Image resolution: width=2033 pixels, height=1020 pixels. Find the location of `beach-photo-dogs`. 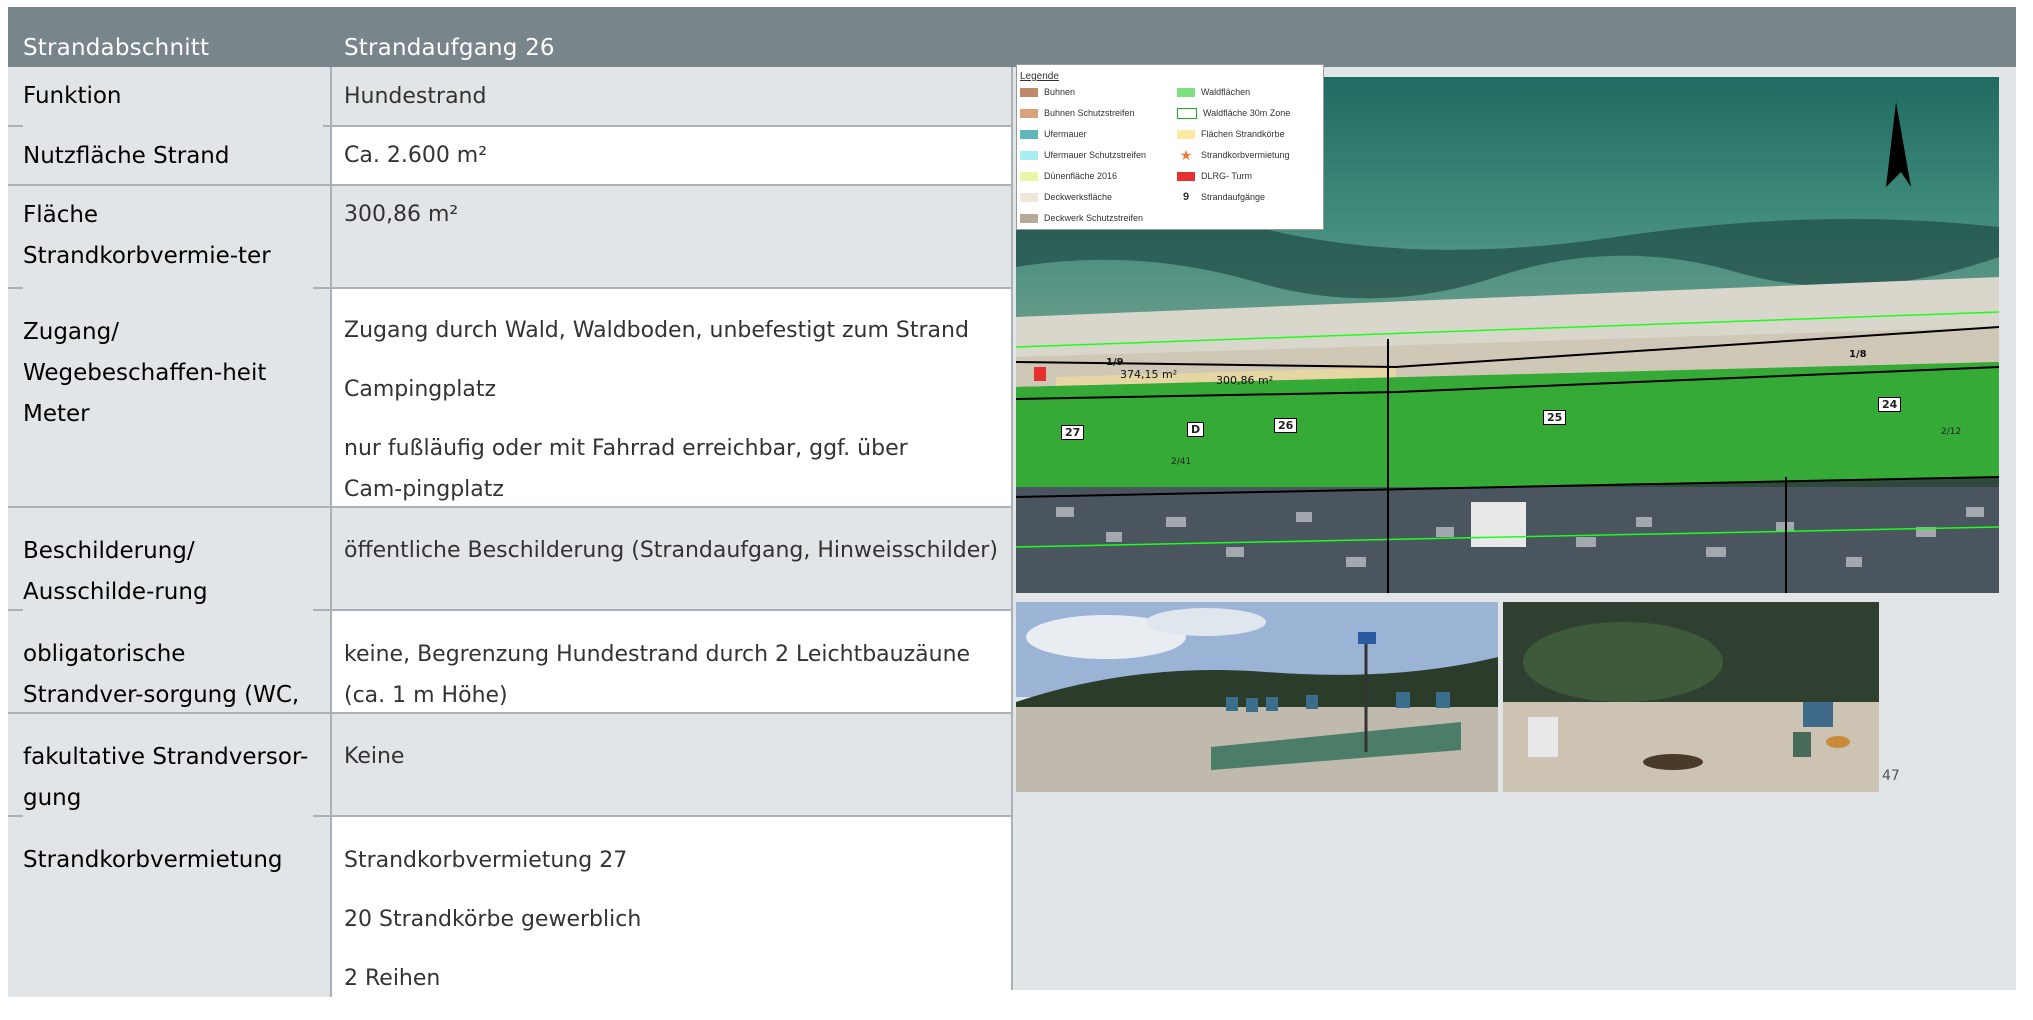

beach-photo-dogs is located at coordinates (1691, 697).